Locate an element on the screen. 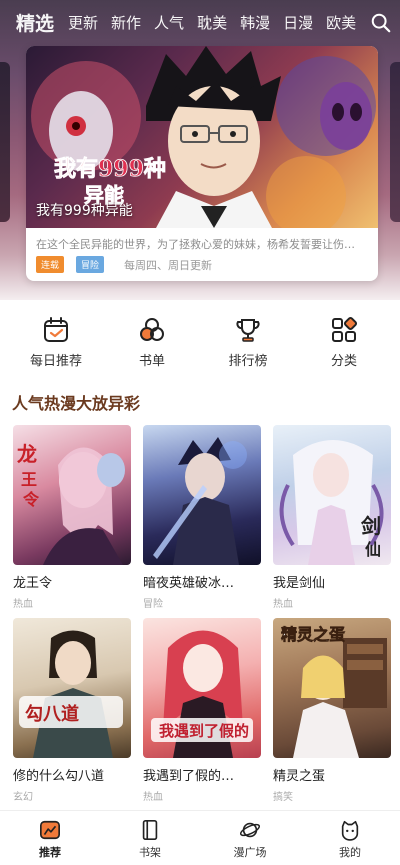  tab-updates: 更新 is located at coordinates (83, 22).